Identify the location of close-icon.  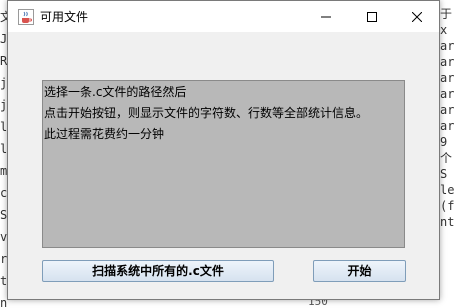
(416, 16).